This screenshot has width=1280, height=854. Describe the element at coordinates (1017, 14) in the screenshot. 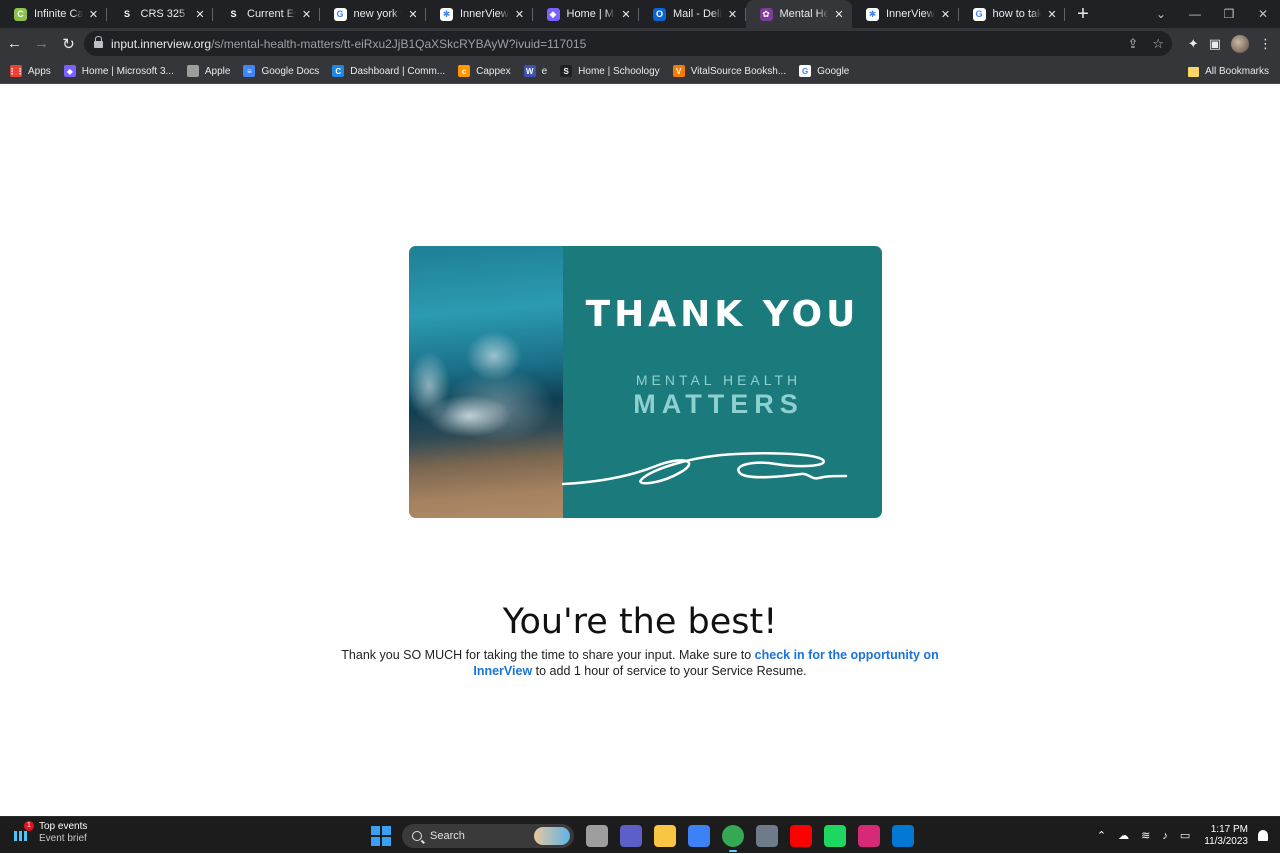

I see `tab-title: how to take a` at that location.